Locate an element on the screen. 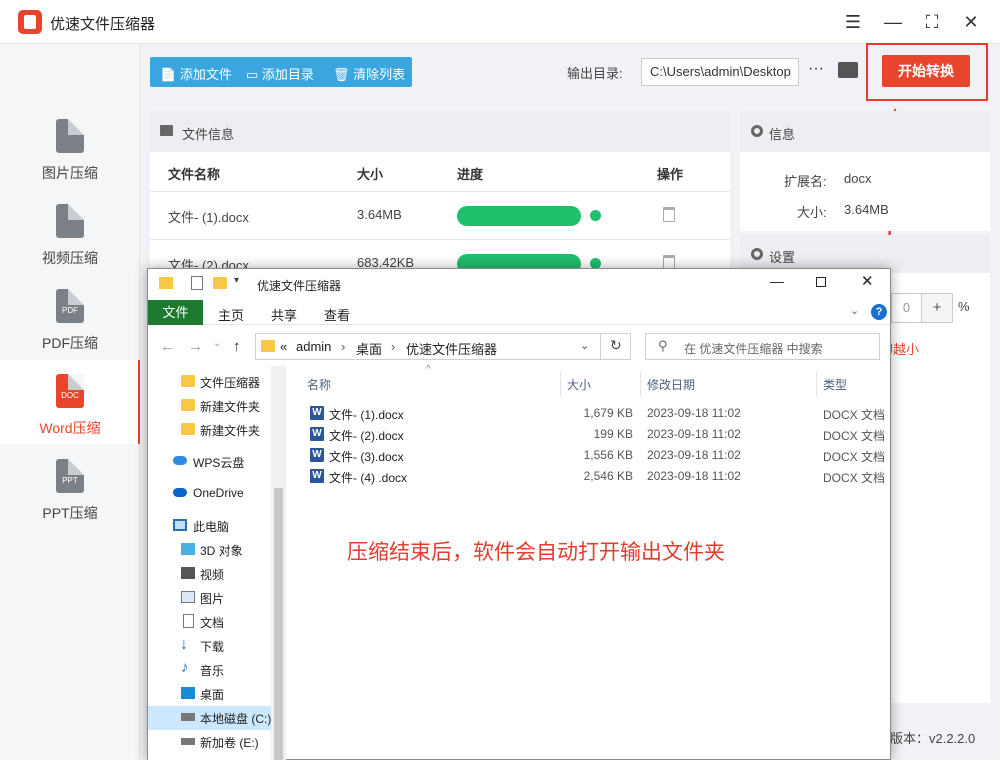 This screenshot has width=1000, height=760. clear-list-button: 🗑 清除列表 is located at coordinates (369, 73).